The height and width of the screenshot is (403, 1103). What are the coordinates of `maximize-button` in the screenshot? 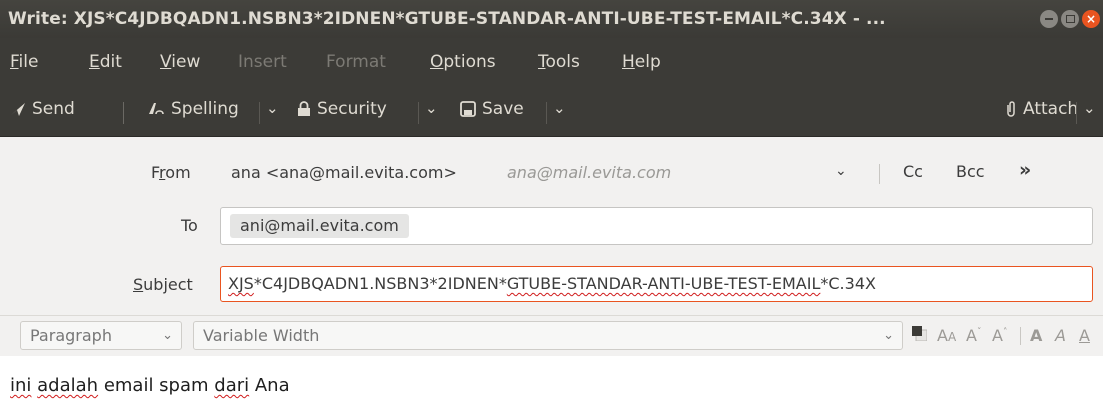 It's located at (1070, 19).